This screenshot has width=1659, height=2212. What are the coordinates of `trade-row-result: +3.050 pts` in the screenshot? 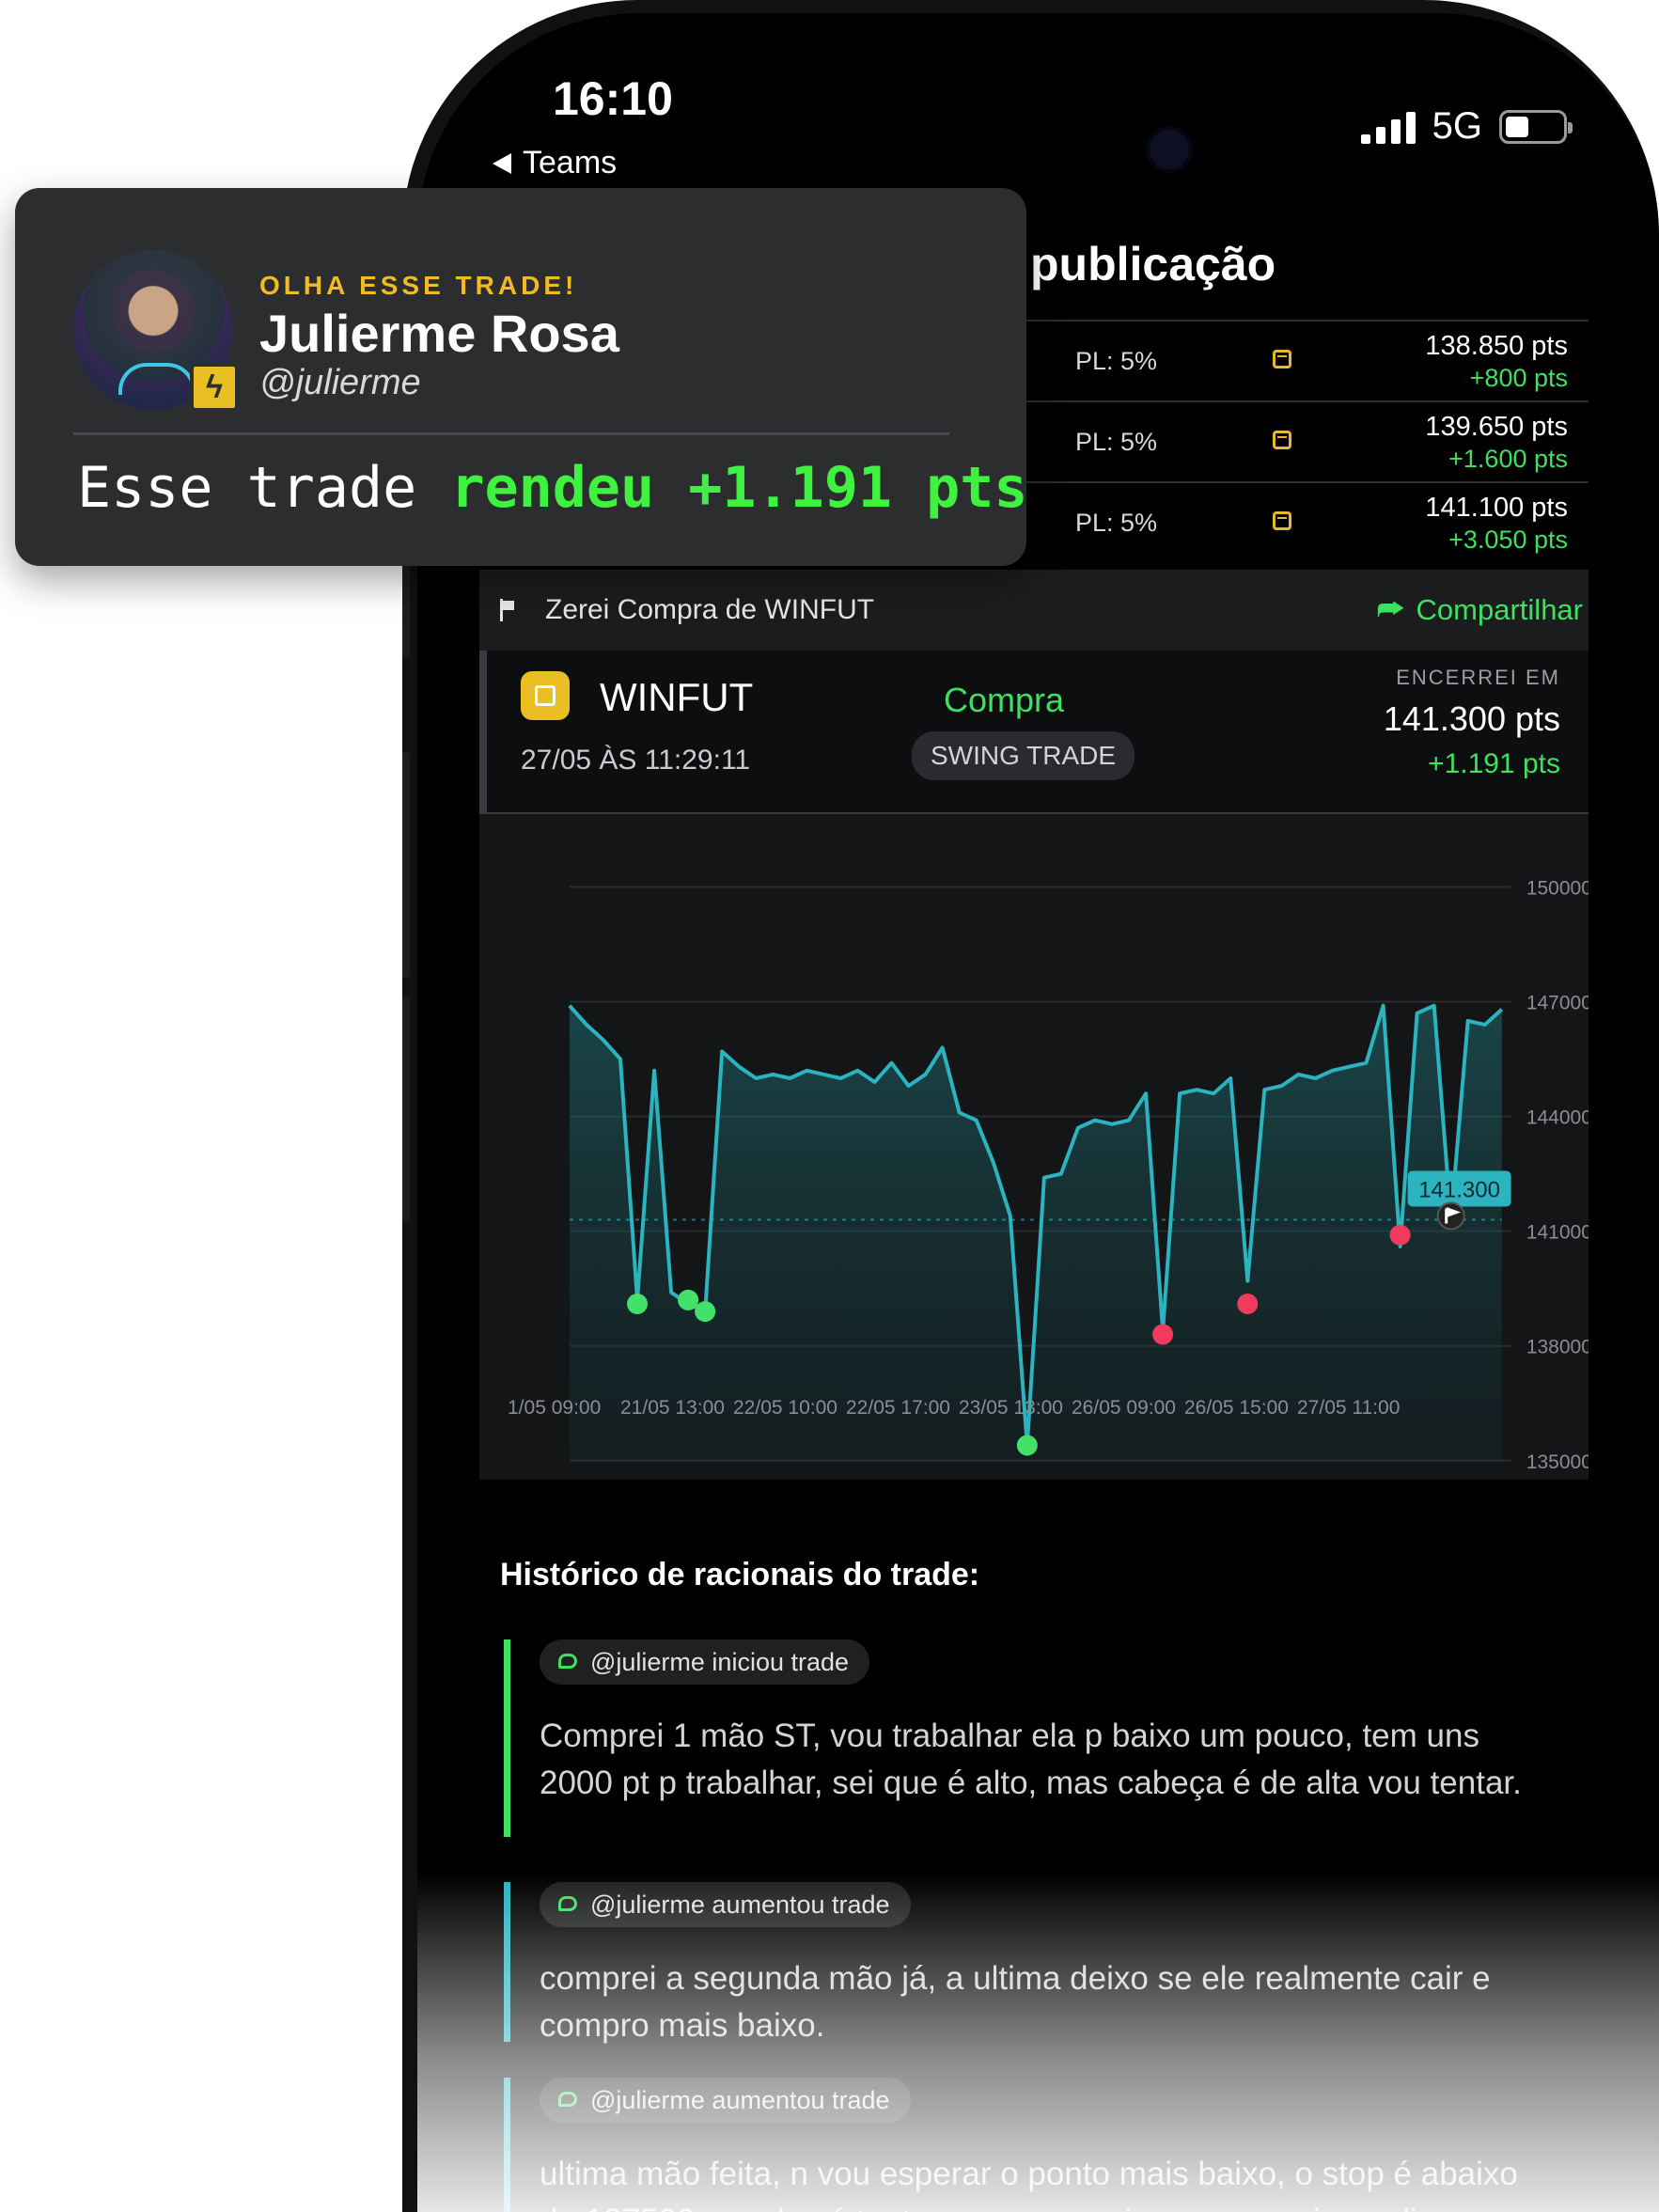 It's located at (1508, 540).